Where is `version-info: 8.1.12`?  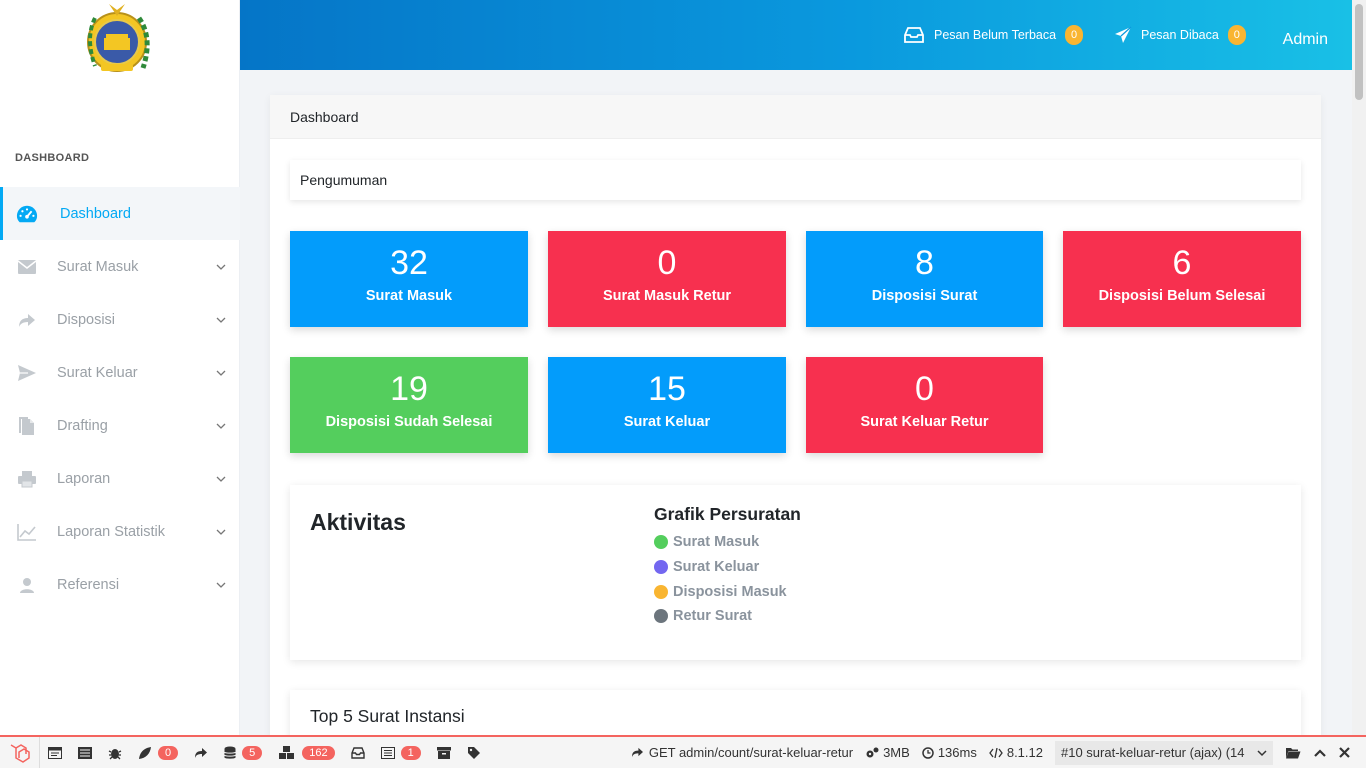 version-info: 8.1.12 is located at coordinates (1016, 752).